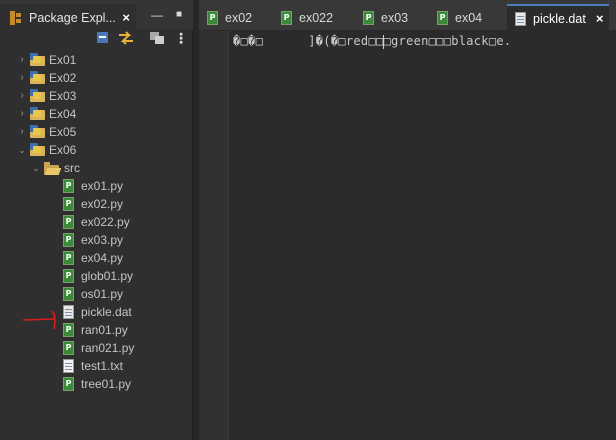 This screenshot has width=616, height=440. What do you see at coordinates (372, 41) in the screenshot?
I see `binary-content-line: �□�□ ]�(�□red□□□green□□□black□e.` at bounding box center [372, 41].